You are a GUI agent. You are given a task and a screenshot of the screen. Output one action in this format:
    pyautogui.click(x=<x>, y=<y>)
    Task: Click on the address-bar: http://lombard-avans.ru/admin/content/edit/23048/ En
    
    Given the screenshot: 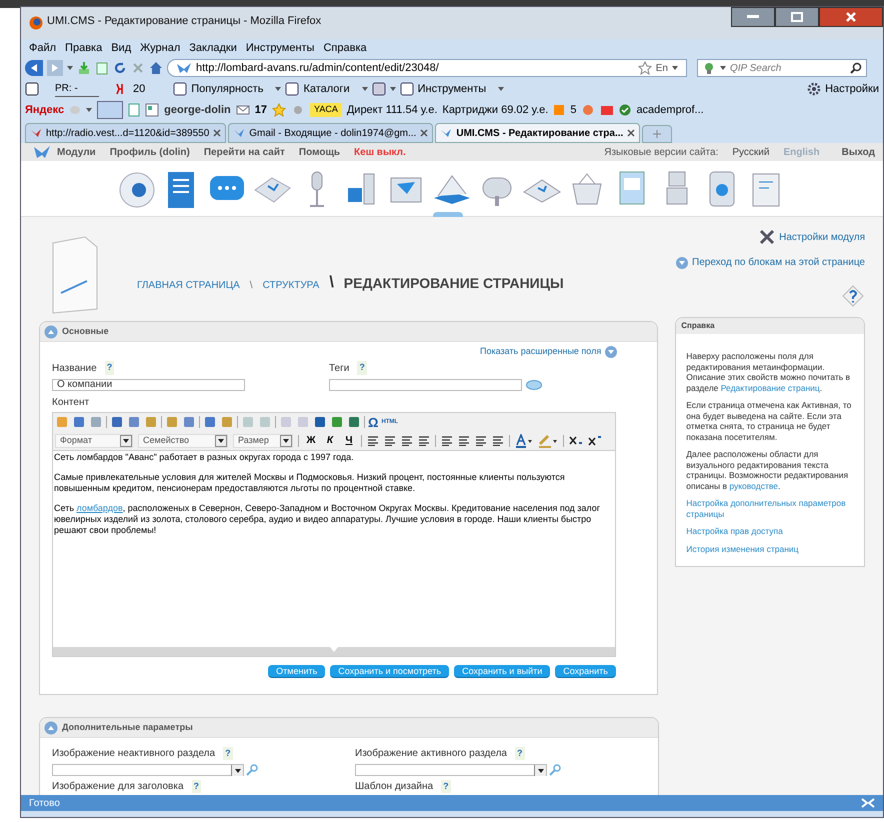 What is the action you would take?
    pyautogui.click(x=427, y=68)
    